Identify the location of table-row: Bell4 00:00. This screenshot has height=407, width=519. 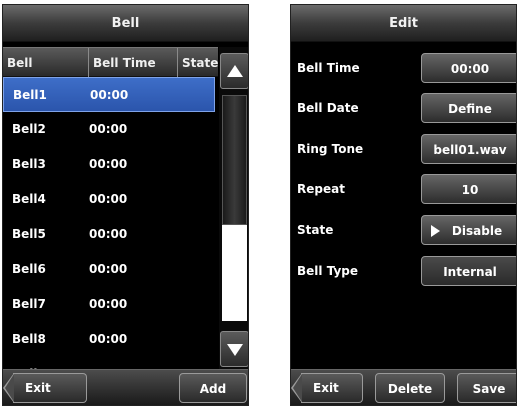
(109, 199).